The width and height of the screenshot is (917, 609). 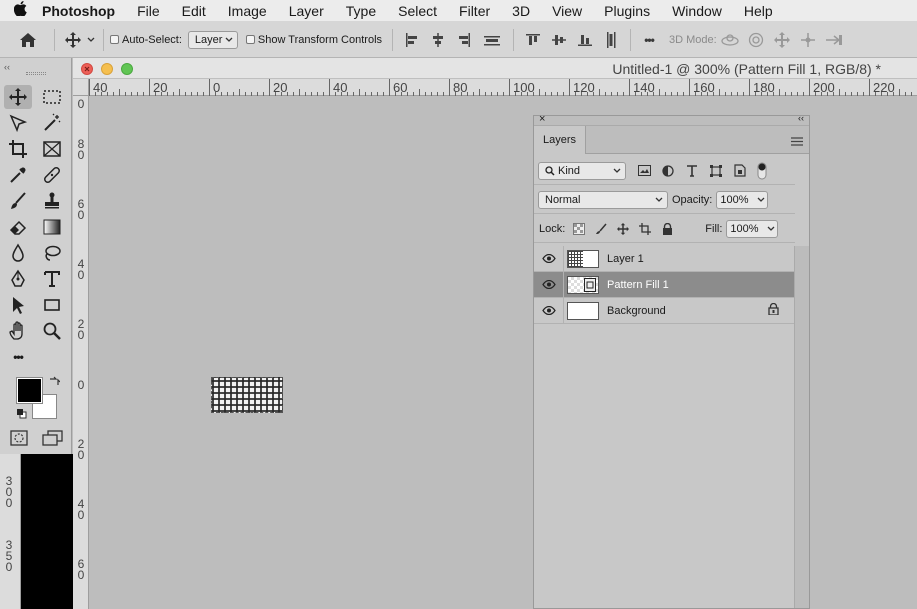 What do you see at coordinates (668, 171) in the screenshot?
I see `filter-adjustment-icon` at bounding box center [668, 171].